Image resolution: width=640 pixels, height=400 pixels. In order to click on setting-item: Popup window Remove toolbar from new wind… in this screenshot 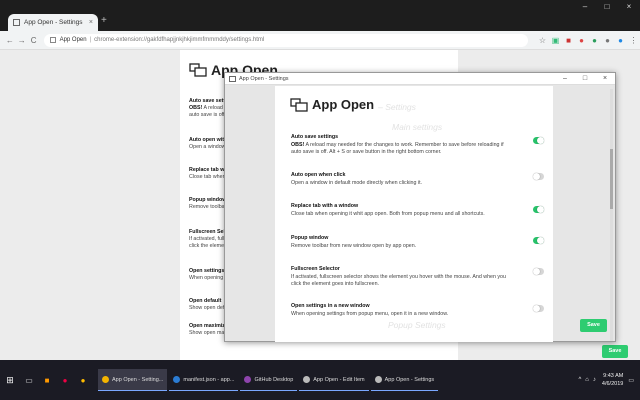, I will do `click(401, 242)`.